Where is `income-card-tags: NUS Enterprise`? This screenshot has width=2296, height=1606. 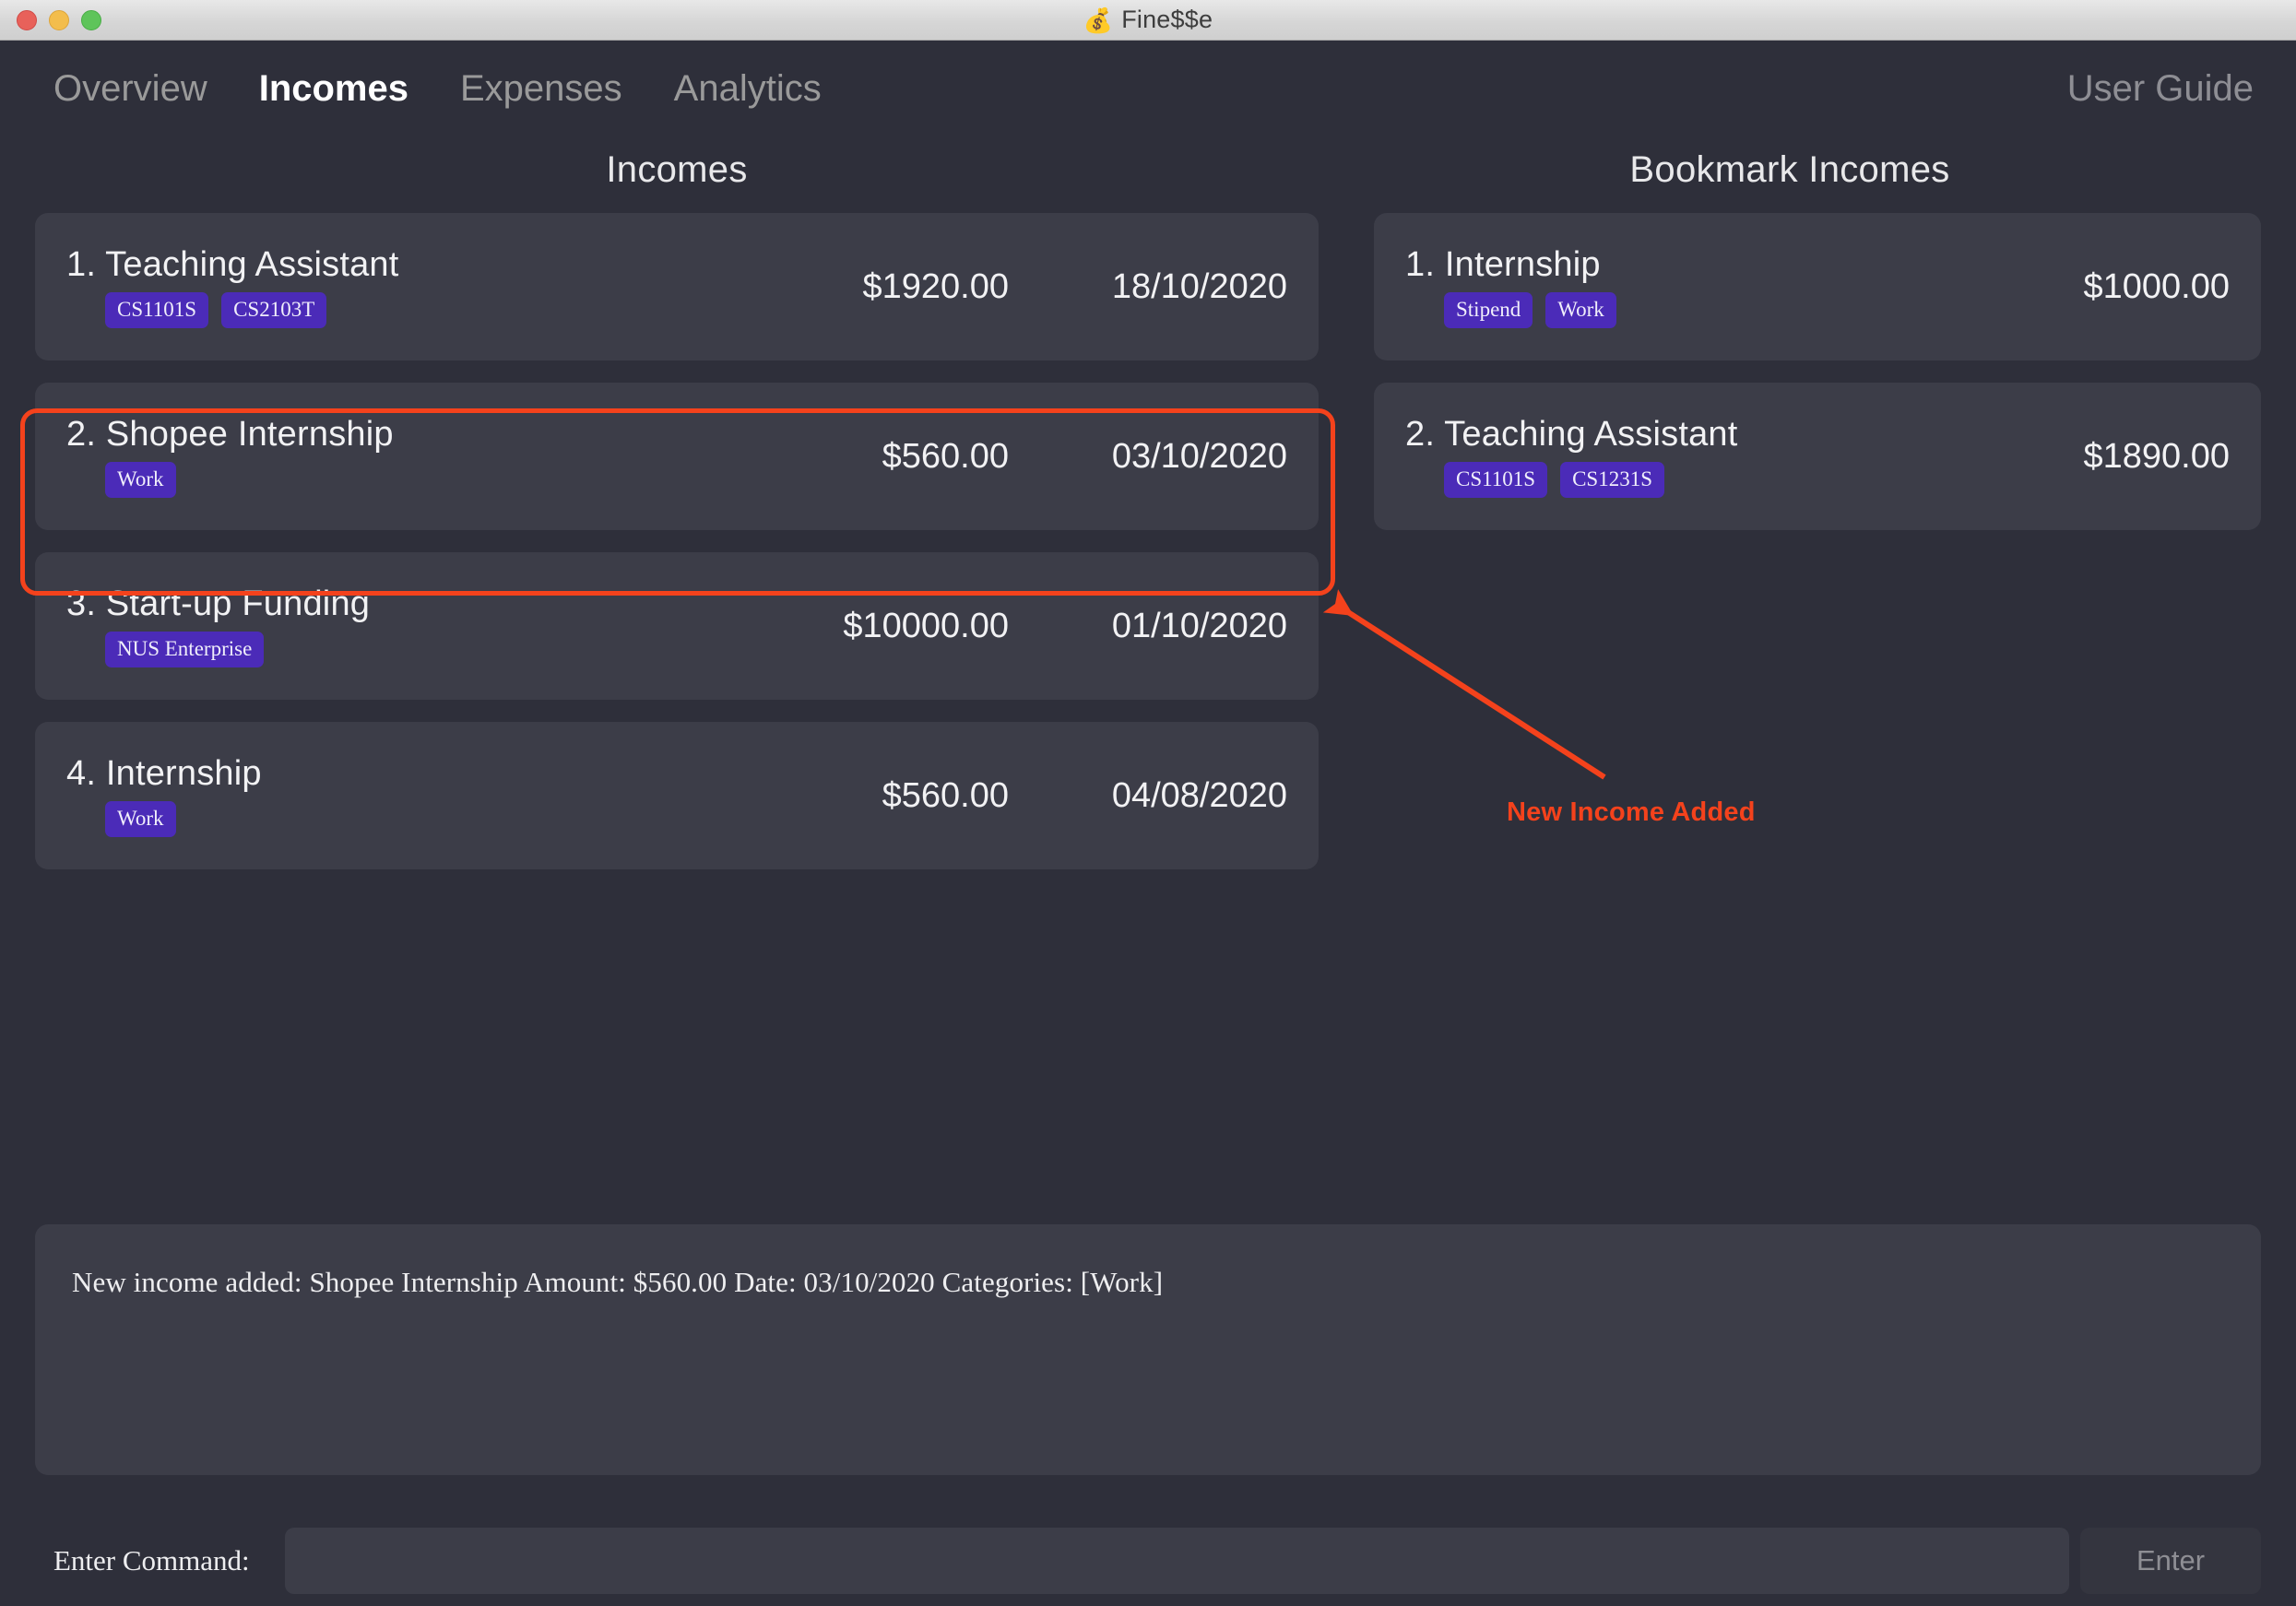 income-card-tags: NUS Enterprise is located at coordinates (399, 649).